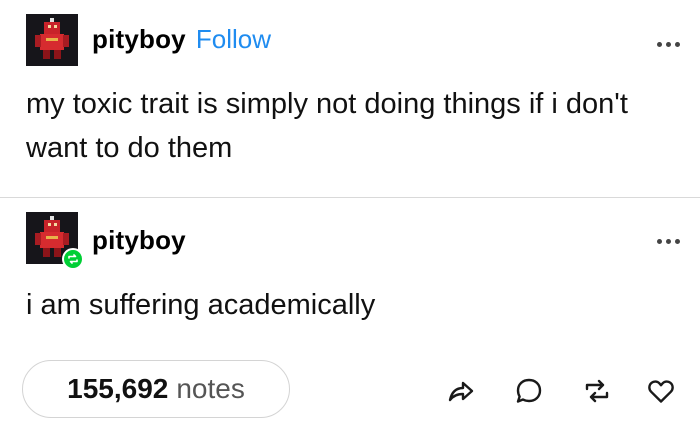  Describe the element at coordinates (210, 388) in the screenshot. I see `notes-label: notes` at that location.